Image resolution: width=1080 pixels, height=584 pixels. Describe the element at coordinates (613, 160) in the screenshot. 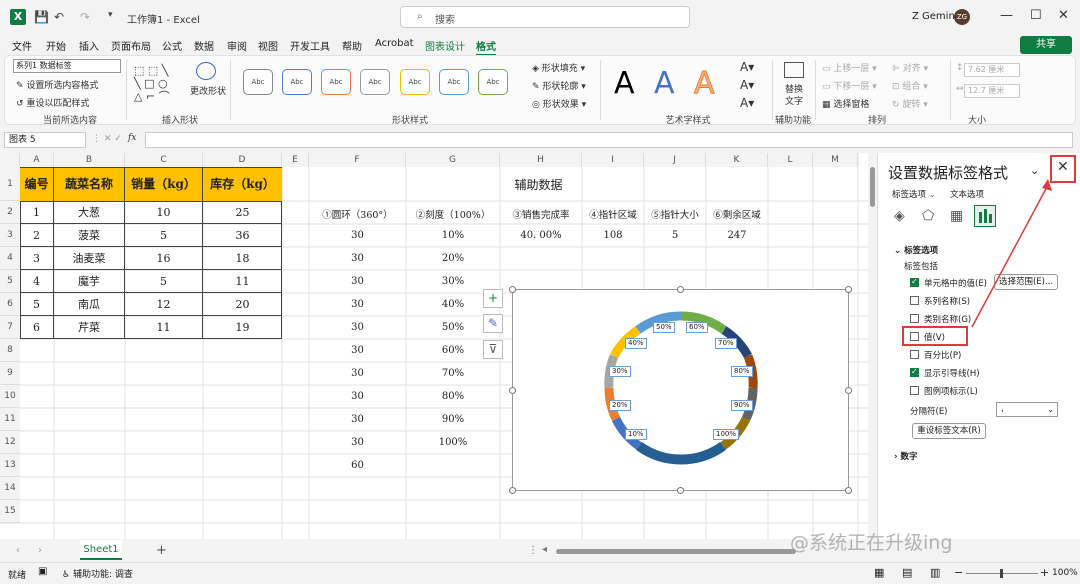

I see `col-header-I: I` at that location.